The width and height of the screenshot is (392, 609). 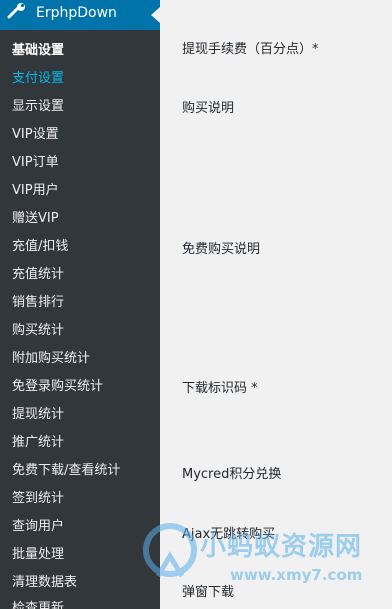 I want to click on watermark: 小蚂蚁资源网 www.xmy7.com, so click(x=266, y=564).